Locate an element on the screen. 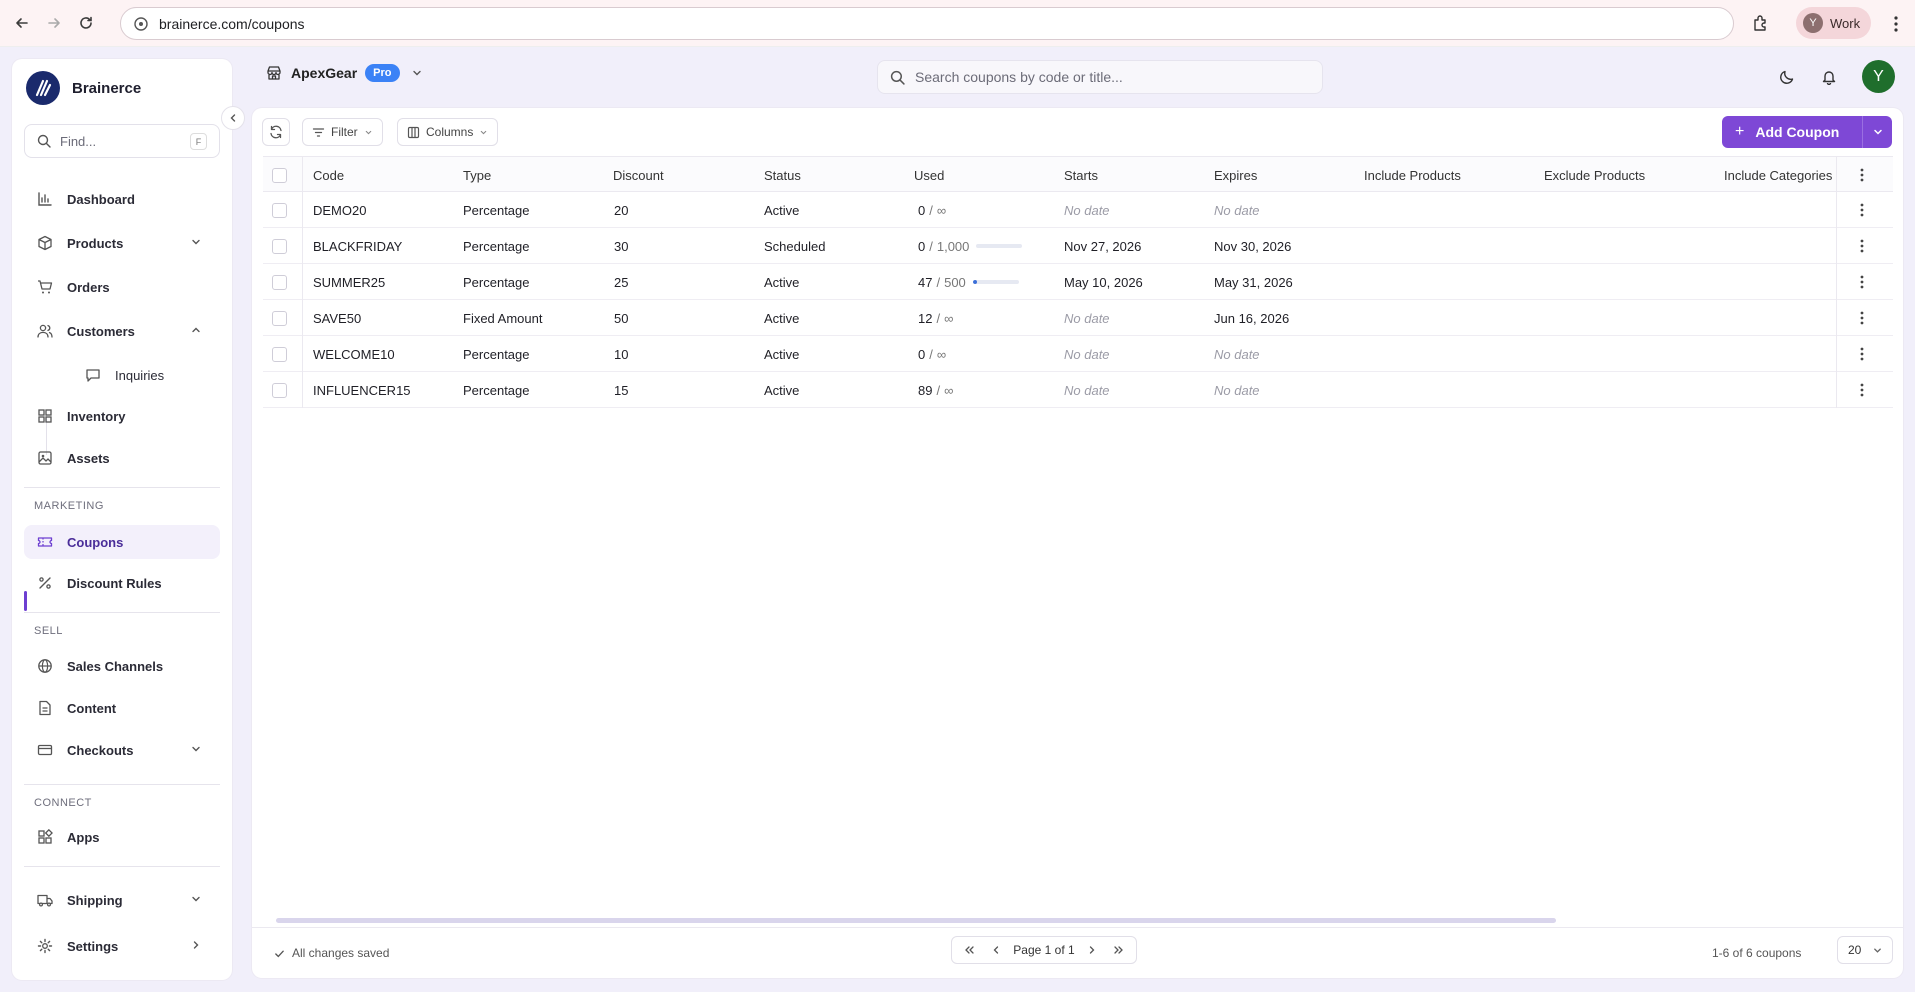 The height and width of the screenshot is (992, 1915). chevron-left-icon is located at coordinates (233, 118).